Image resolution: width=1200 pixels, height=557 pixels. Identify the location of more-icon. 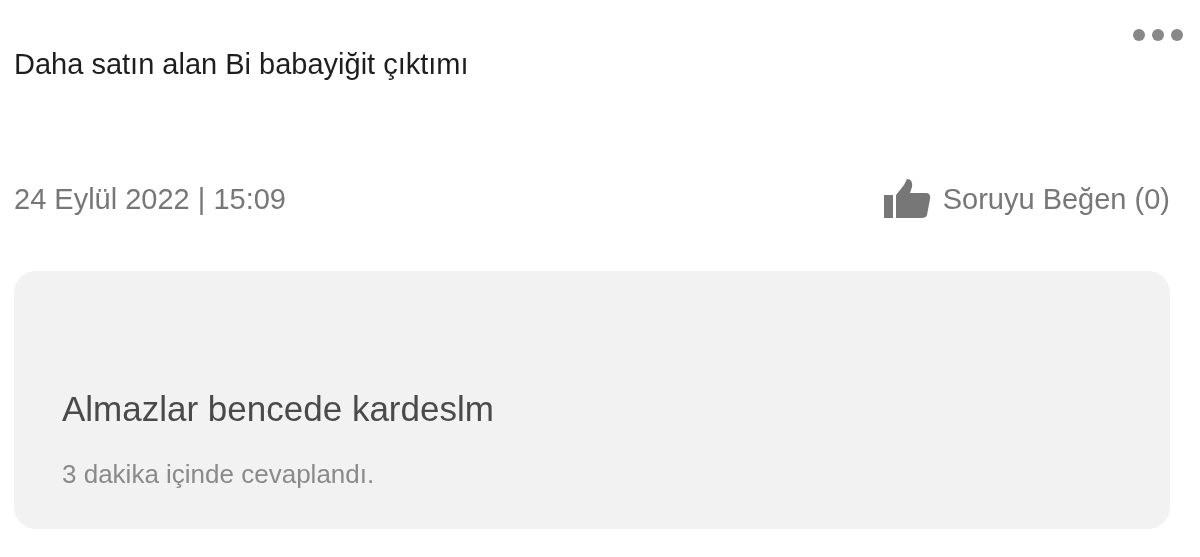
(1158, 35).